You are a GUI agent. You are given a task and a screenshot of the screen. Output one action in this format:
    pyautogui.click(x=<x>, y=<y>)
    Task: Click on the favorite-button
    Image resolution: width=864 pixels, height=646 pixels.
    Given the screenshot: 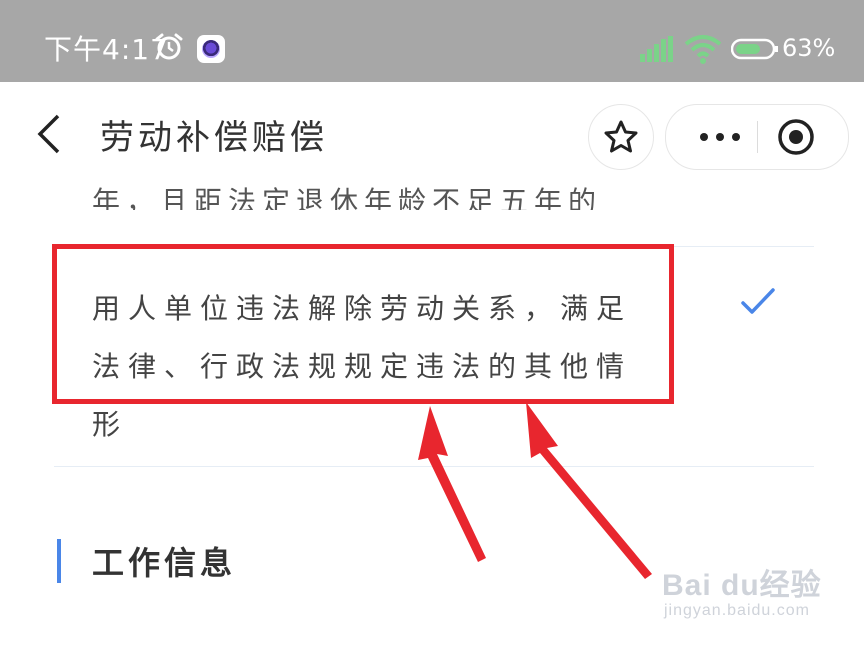 What is the action you would take?
    pyautogui.click(x=621, y=137)
    